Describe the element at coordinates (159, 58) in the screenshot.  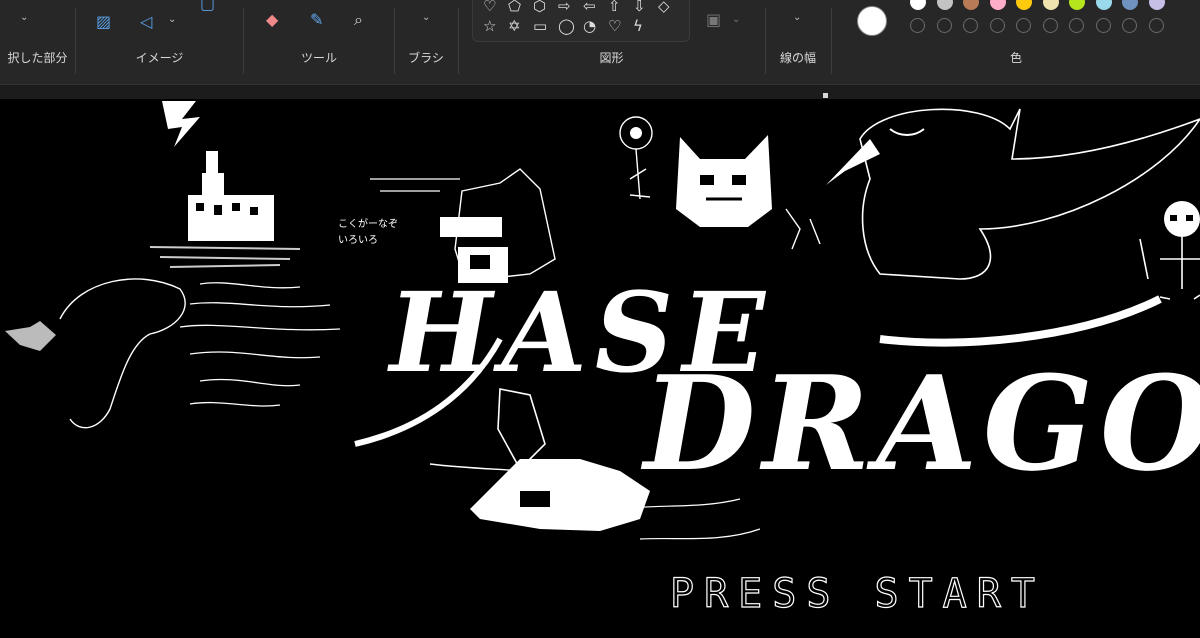
I see `image-group-label: イメージ` at that location.